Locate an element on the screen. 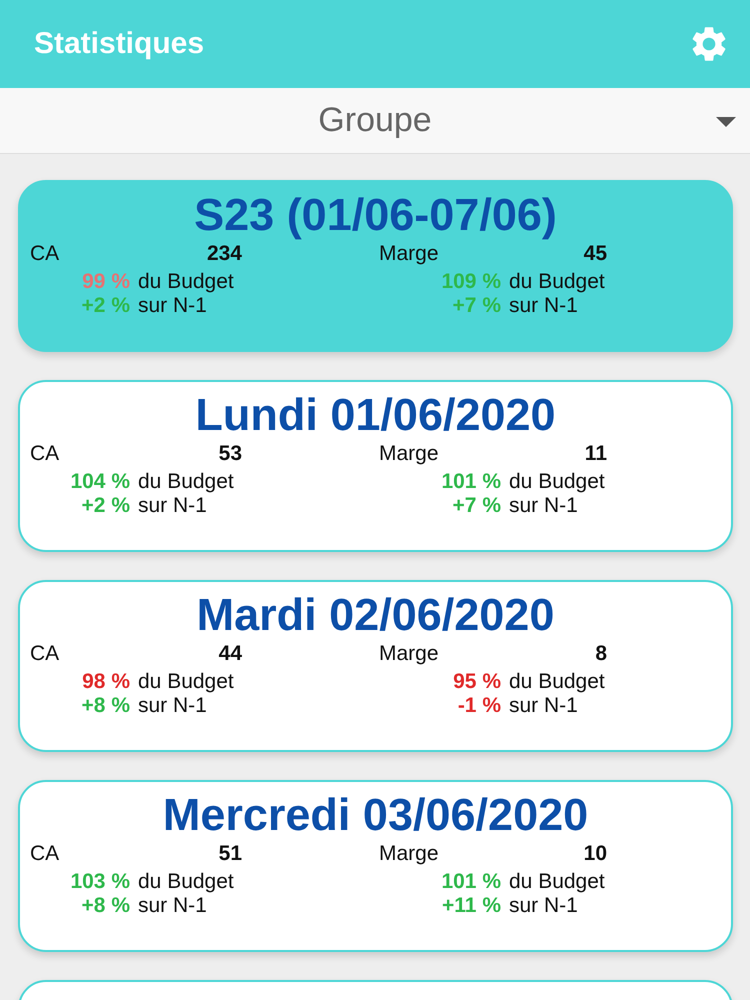 The image size is (750, 1000). metric-value: 51 is located at coordinates (230, 854).